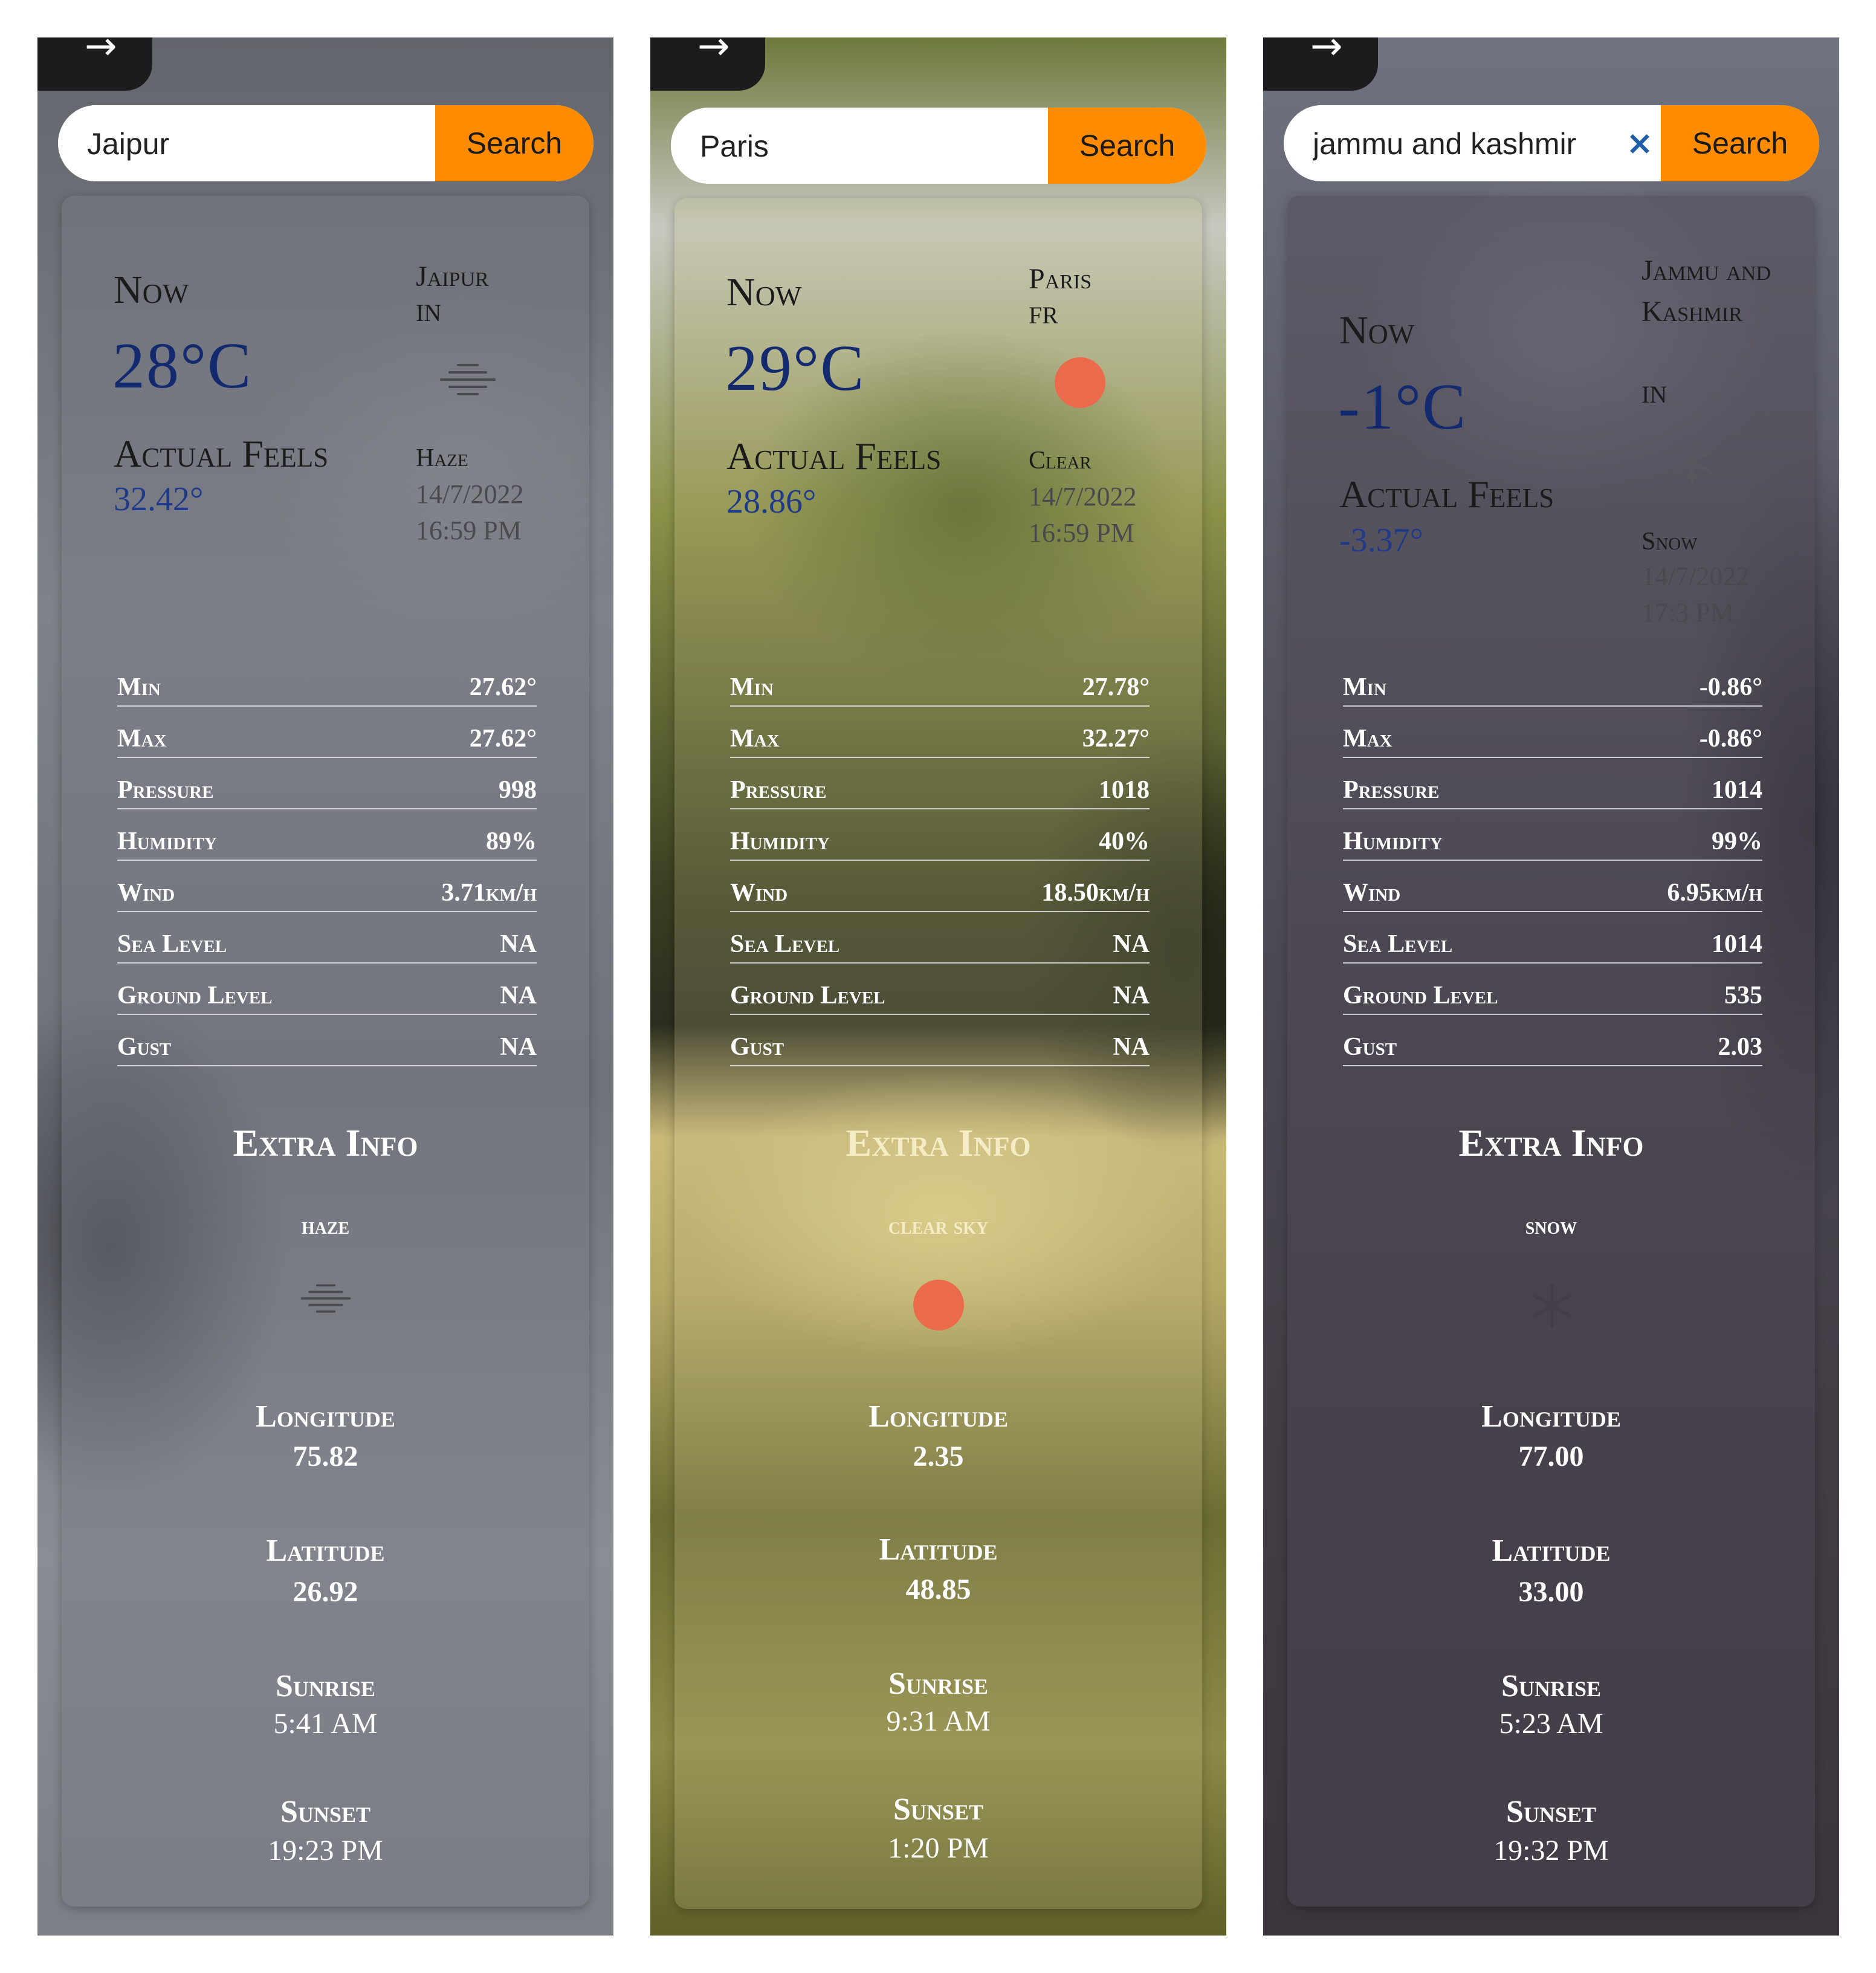  I want to click on country-code: FR, so click(1043, 315).